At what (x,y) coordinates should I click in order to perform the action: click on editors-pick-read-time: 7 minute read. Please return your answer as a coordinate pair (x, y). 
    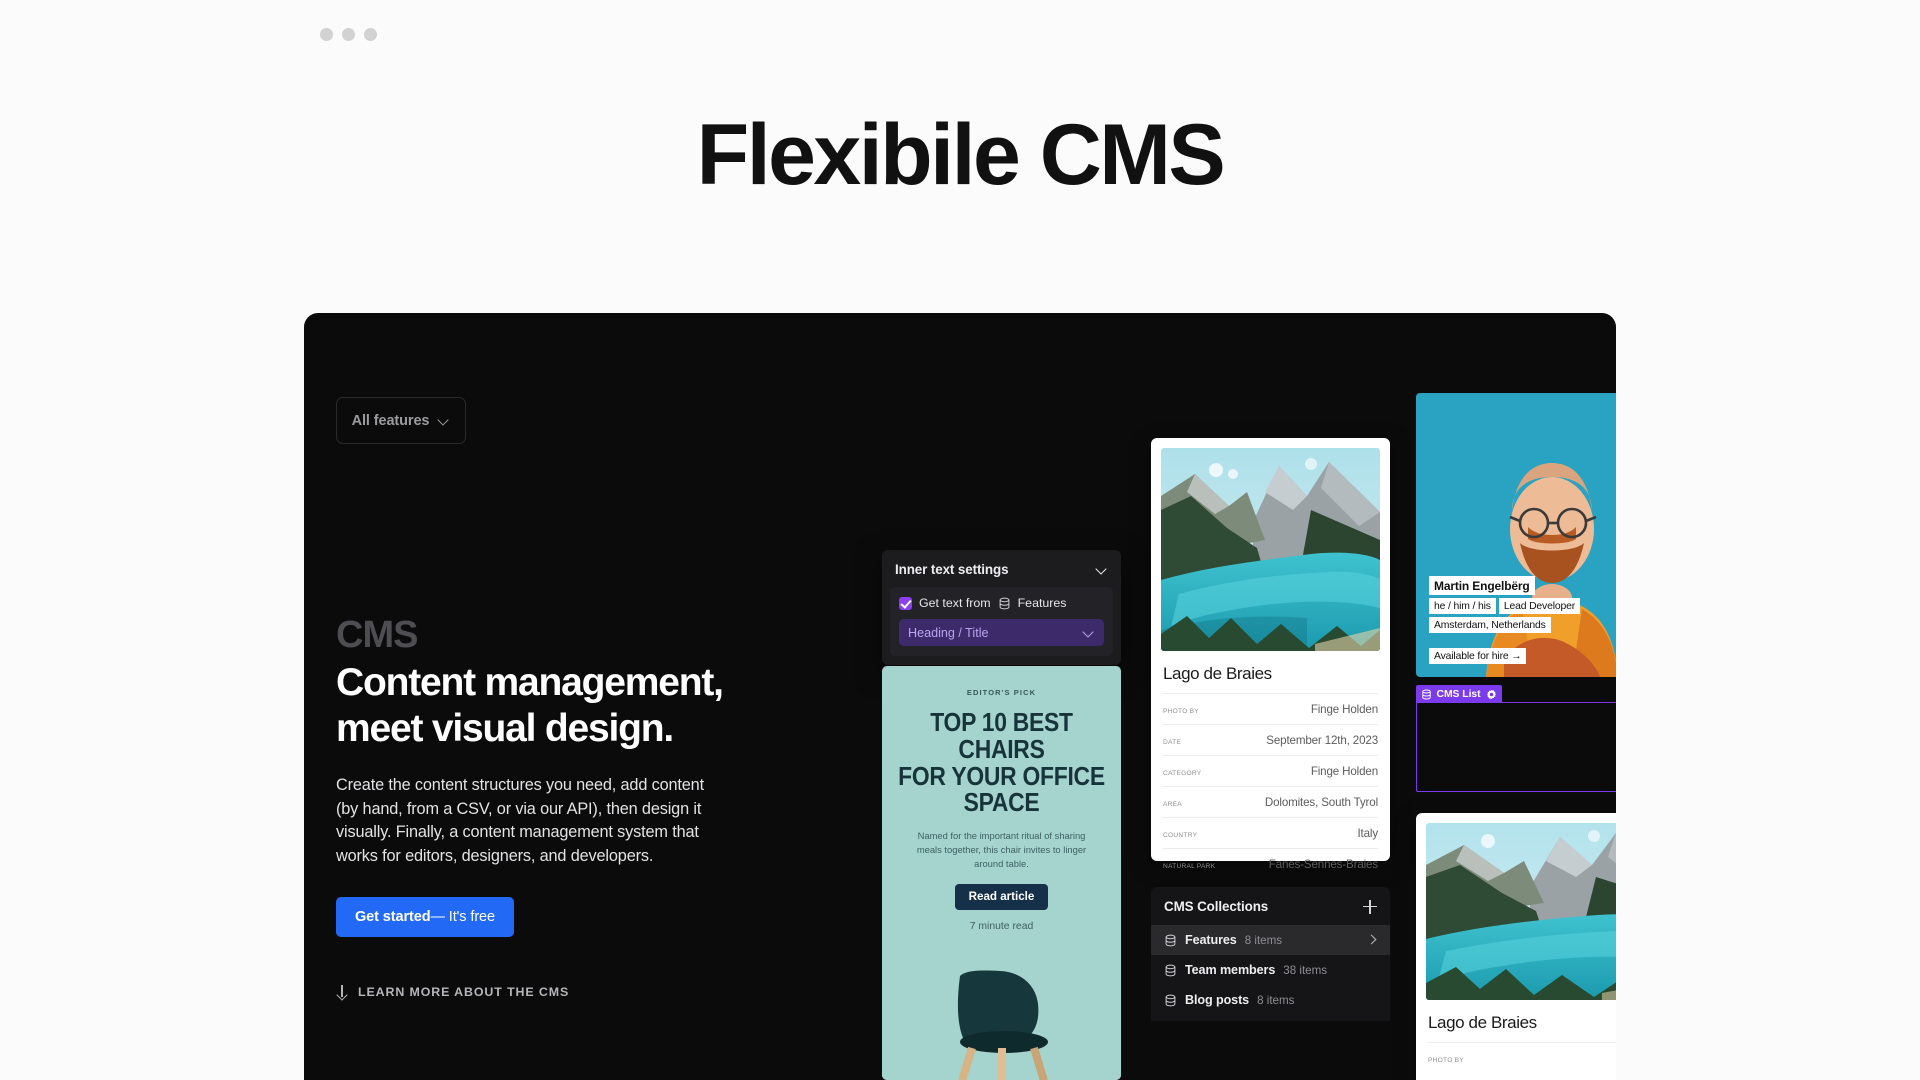
    Looking at the image, I should click on (1001, 926).